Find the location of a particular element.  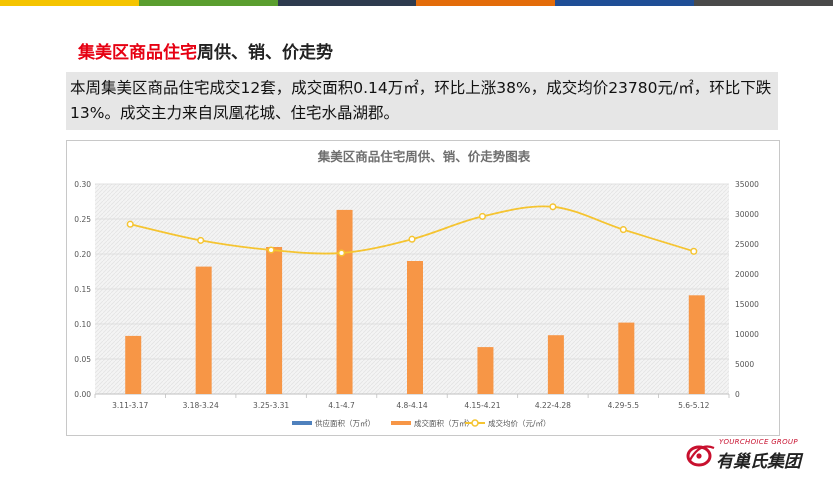

left-axis-ticks: 0.00 0.05 0.10 0.15 0.20 0.25 0.30 is located at coordinates (82, 289).